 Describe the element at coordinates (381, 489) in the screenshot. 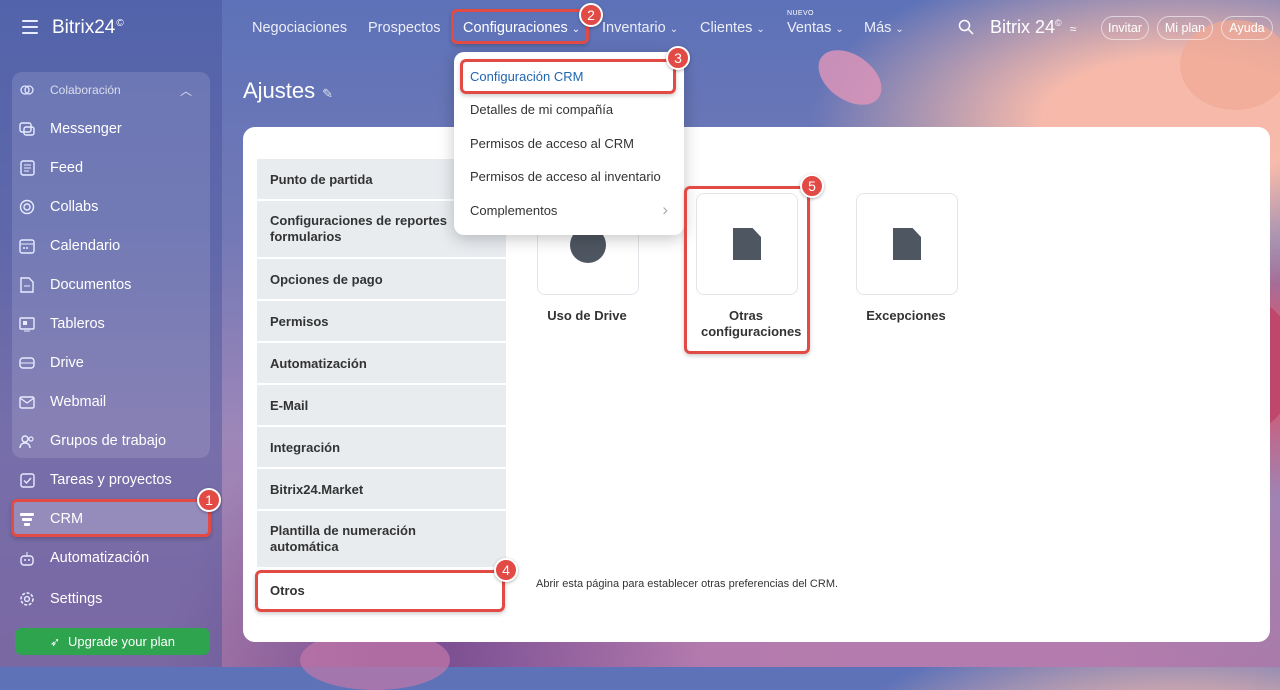

I see `settings-menu-item: Bitrix24.Market` at that location.